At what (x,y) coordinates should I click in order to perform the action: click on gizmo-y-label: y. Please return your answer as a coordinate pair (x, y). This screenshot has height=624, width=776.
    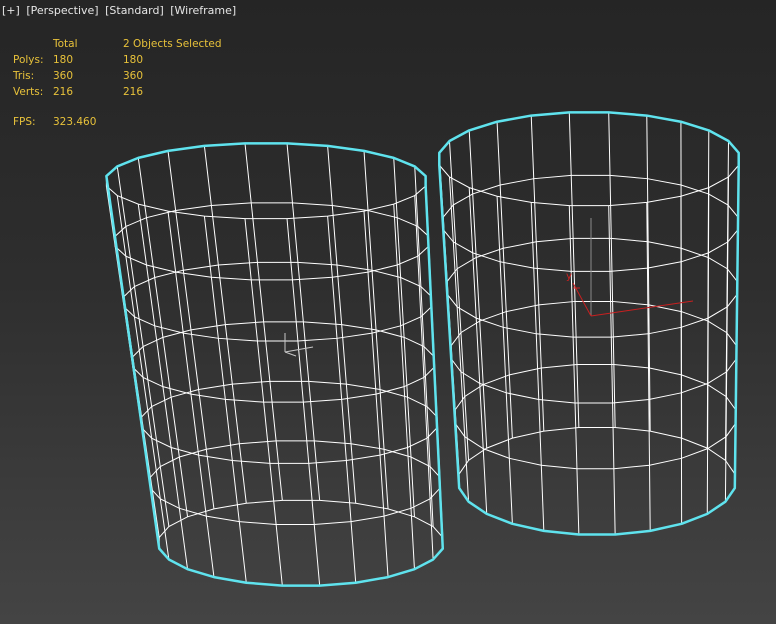
    Looking at the image, I should click on (569, 276).